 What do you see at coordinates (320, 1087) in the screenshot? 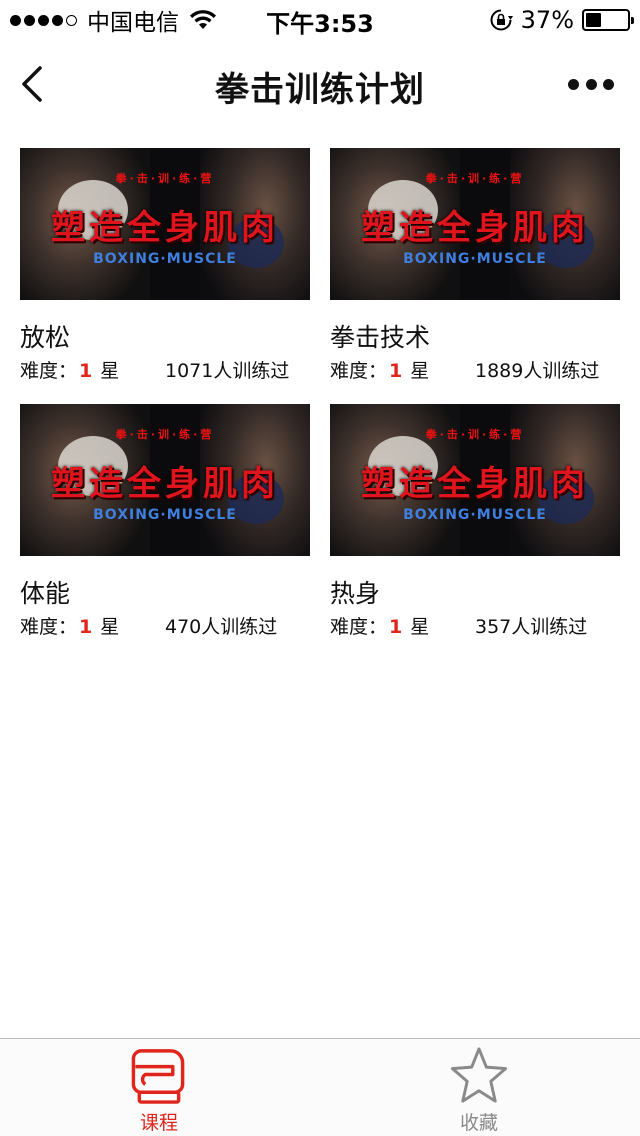
I see `tab-bar: 课程 收藏` at bounding box center [320, 1087].